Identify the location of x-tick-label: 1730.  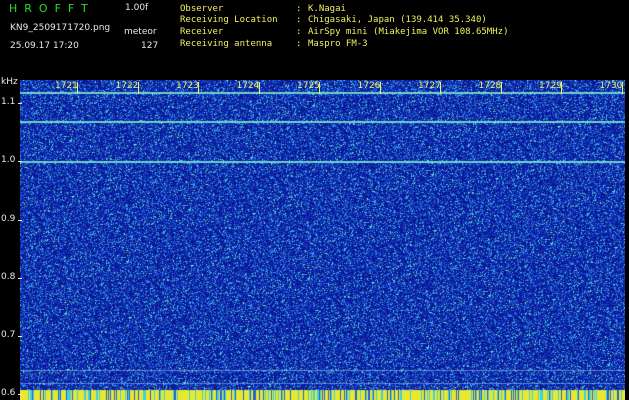
(611, 86).